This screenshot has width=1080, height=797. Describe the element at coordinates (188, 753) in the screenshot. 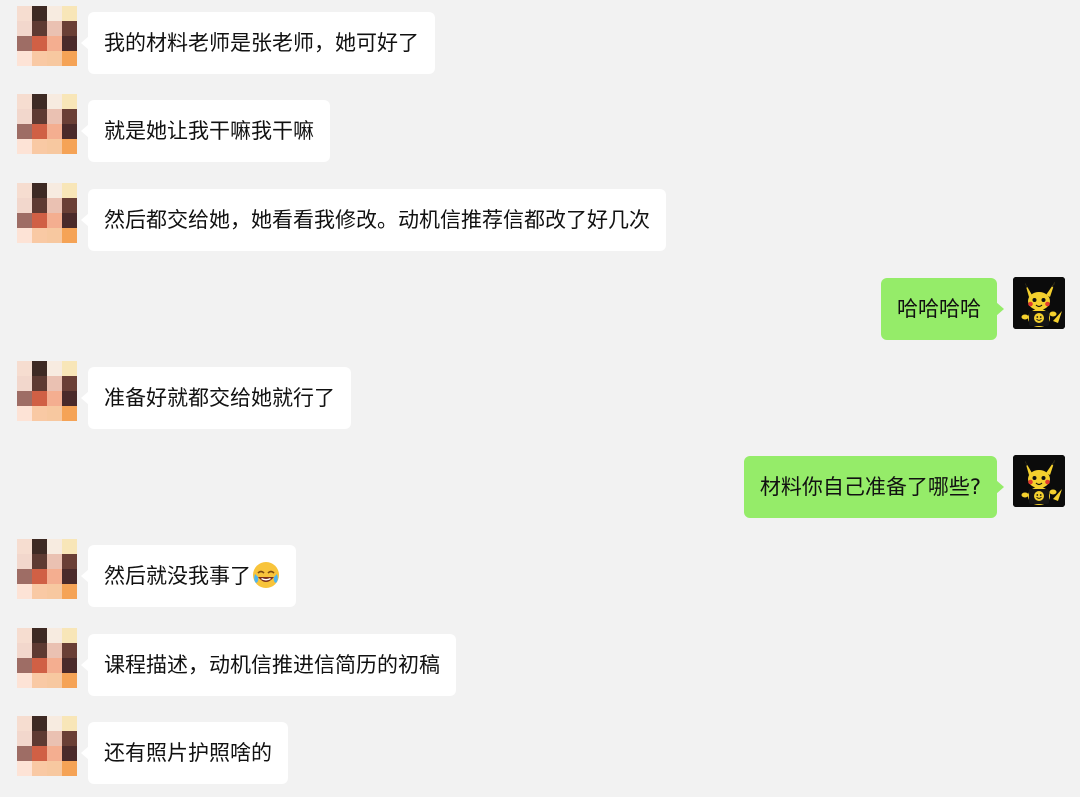

I see `message-text: 还有照片护照啥的` at that location.